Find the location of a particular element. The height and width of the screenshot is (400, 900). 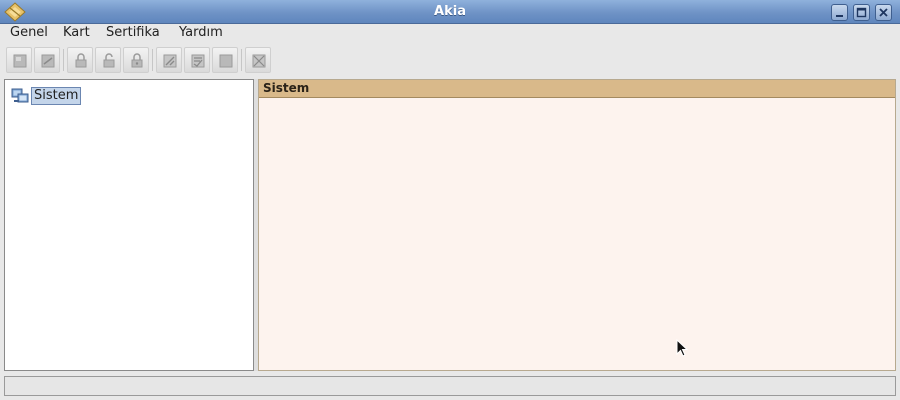

verify-button is located at coordinates (197, 60).